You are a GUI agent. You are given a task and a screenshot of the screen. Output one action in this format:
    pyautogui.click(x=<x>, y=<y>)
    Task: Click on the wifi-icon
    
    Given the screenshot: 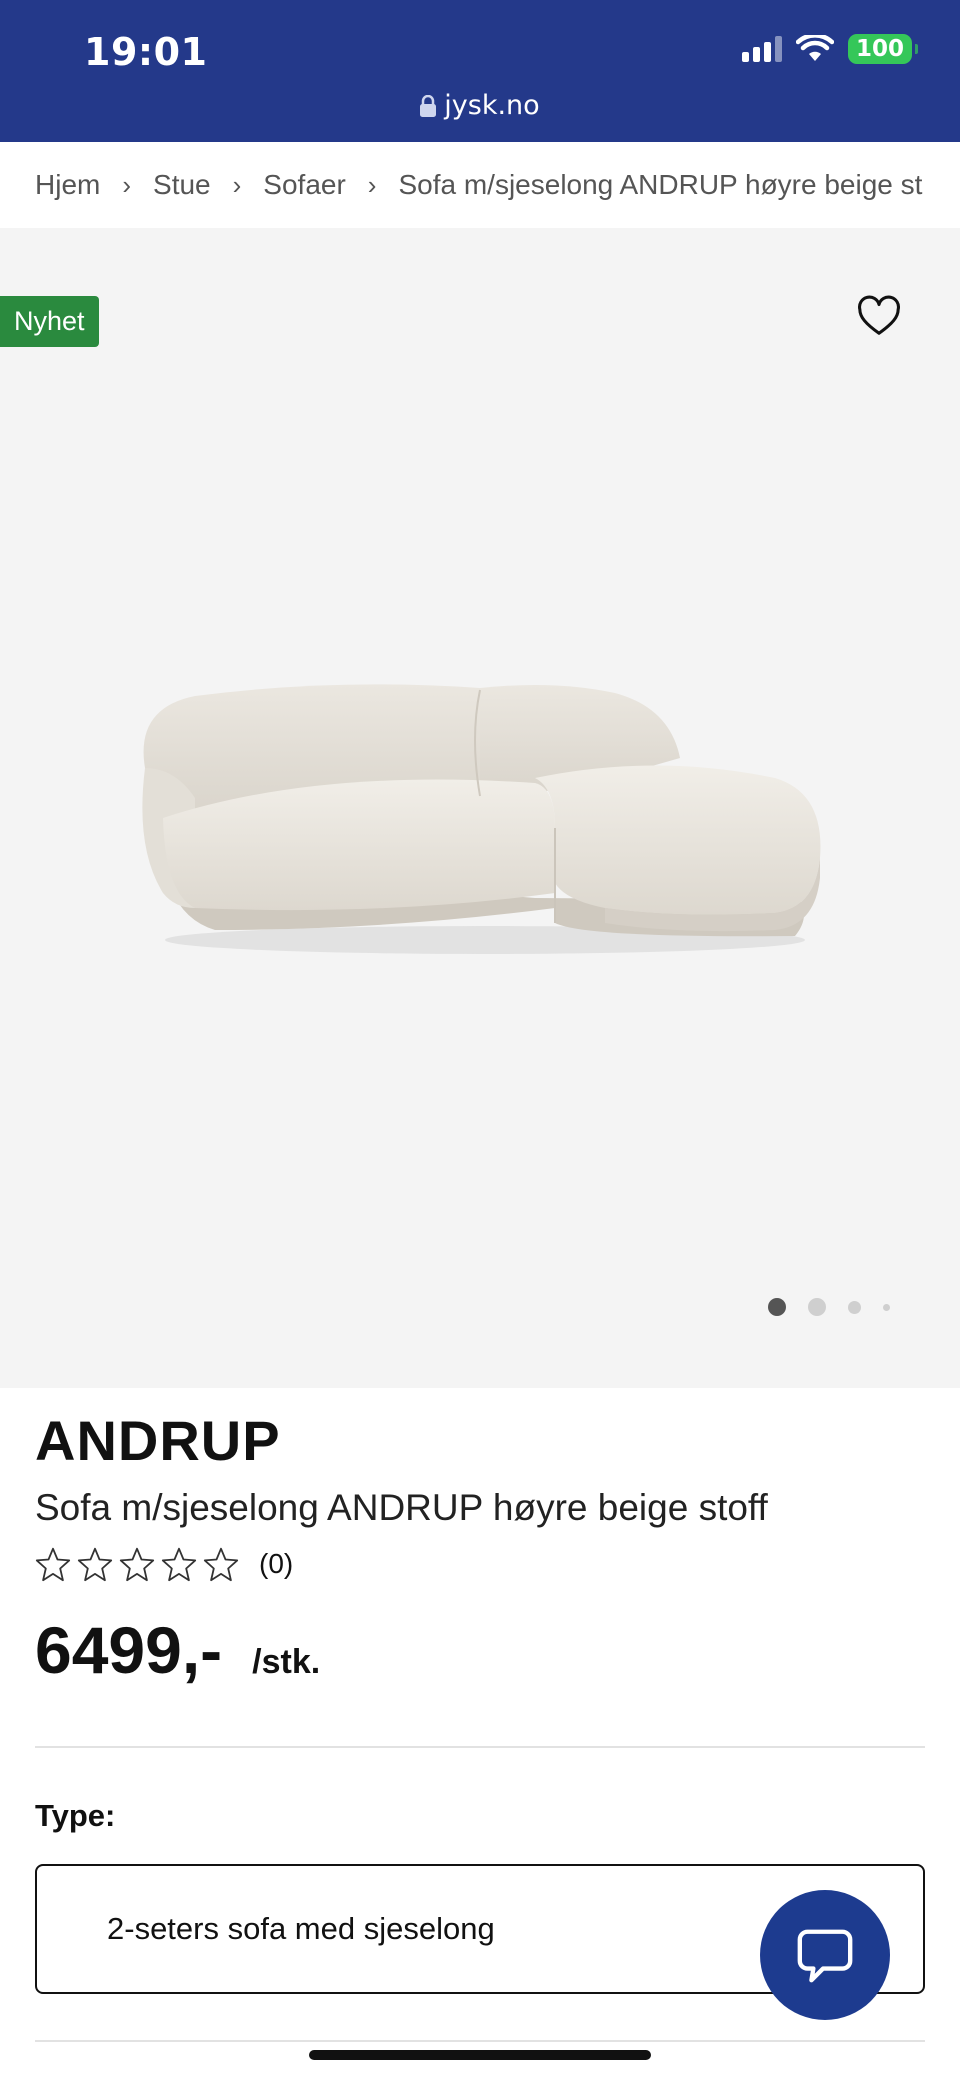 What is the action you would take?
    pyautogui.click(x=814, y=48)
    